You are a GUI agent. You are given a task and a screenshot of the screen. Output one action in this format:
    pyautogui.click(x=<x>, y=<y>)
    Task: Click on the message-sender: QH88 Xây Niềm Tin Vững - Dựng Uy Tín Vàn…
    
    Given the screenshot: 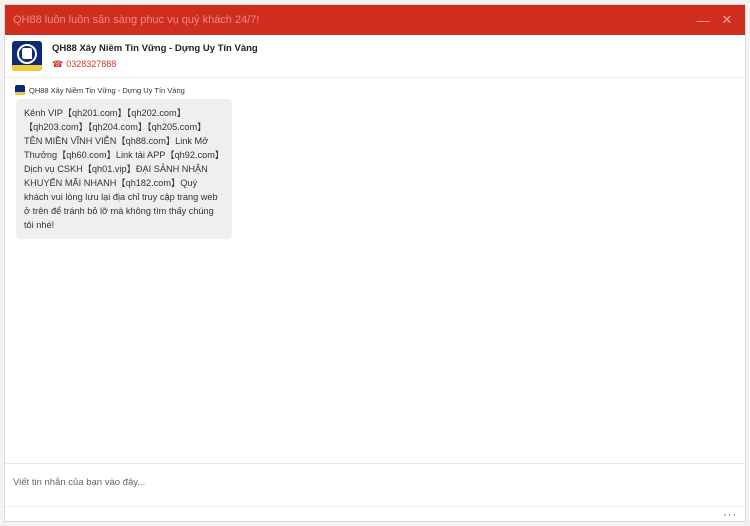 What is the action you would take?
    pyautogui.click(x=100, y=90)
    